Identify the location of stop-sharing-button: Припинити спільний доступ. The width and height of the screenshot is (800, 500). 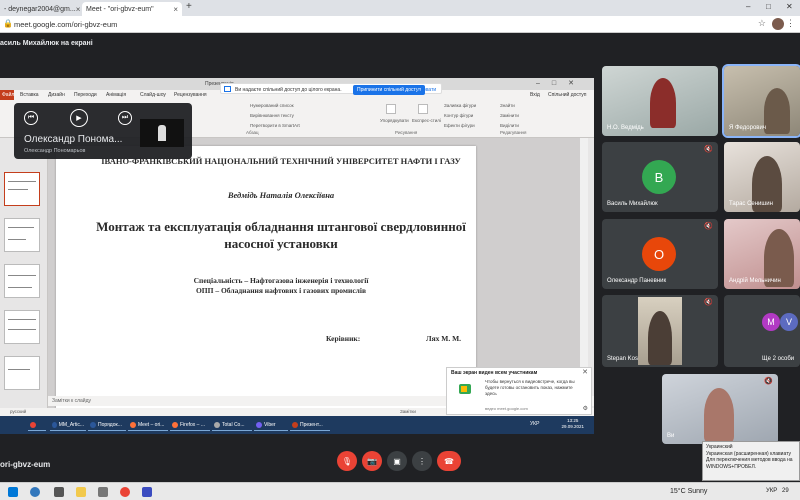
(389, 90).